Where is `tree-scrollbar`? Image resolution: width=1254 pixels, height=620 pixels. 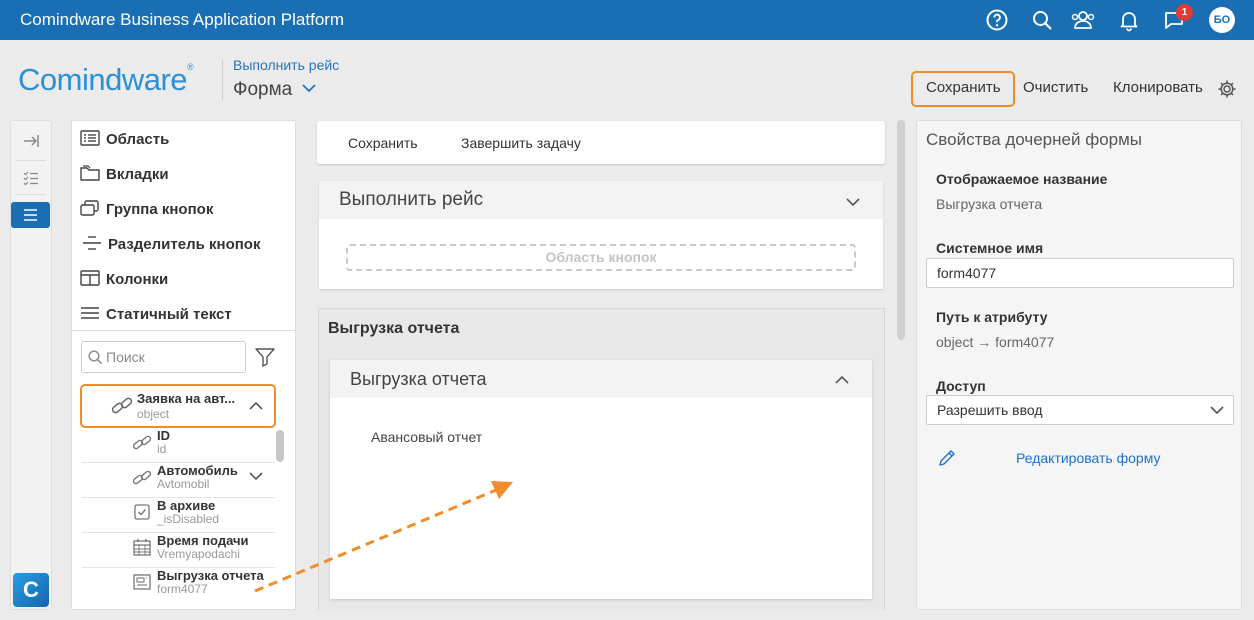
tree-scrollbar is located at coordinates (280, 446).